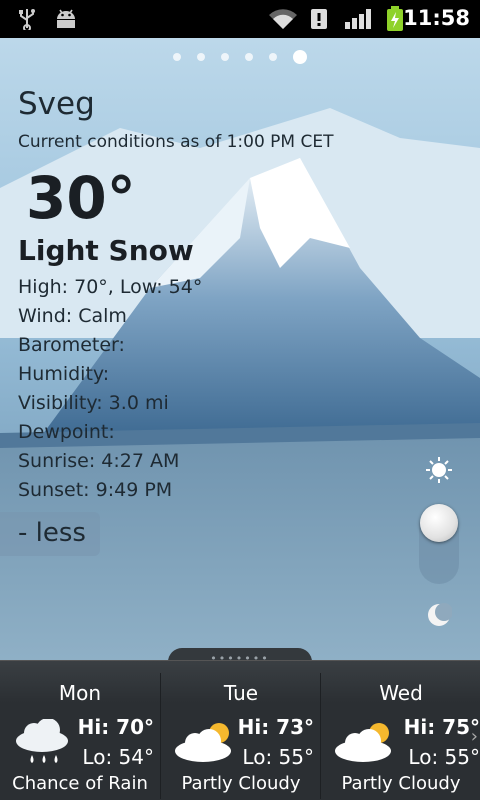 The image size is (480, 800). Describe the element at coordinates (64, 374) in the screenshot. I see `humidity-text: Humidity:` at that location.